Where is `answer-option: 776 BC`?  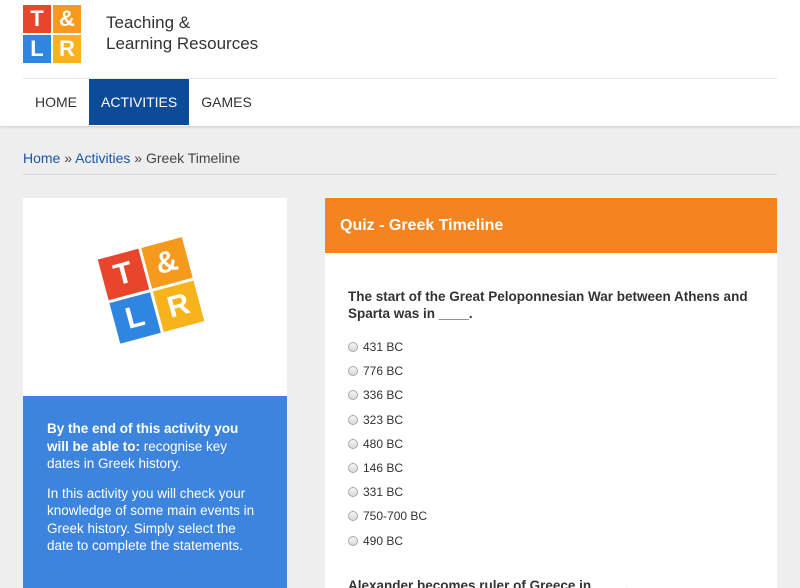
answer-option: 776 BC is located at coordinates (387, 371).